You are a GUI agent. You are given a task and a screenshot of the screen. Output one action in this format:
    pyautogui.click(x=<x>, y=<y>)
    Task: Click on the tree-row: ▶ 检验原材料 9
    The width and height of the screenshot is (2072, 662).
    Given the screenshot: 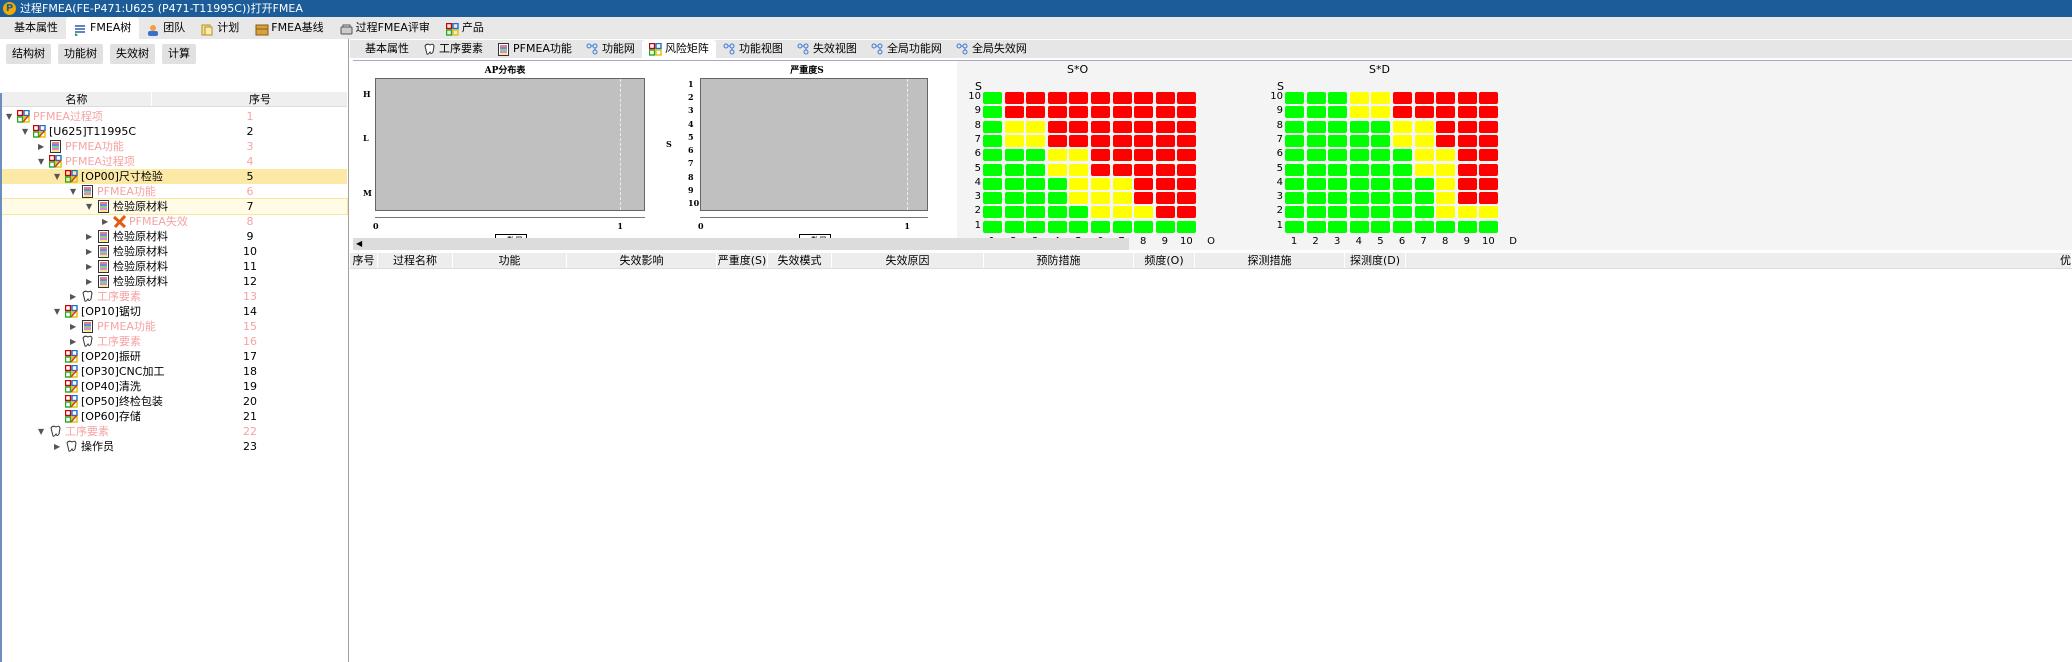 What is the action you would take?
    pyautogui.click(x=174, y=236)
    